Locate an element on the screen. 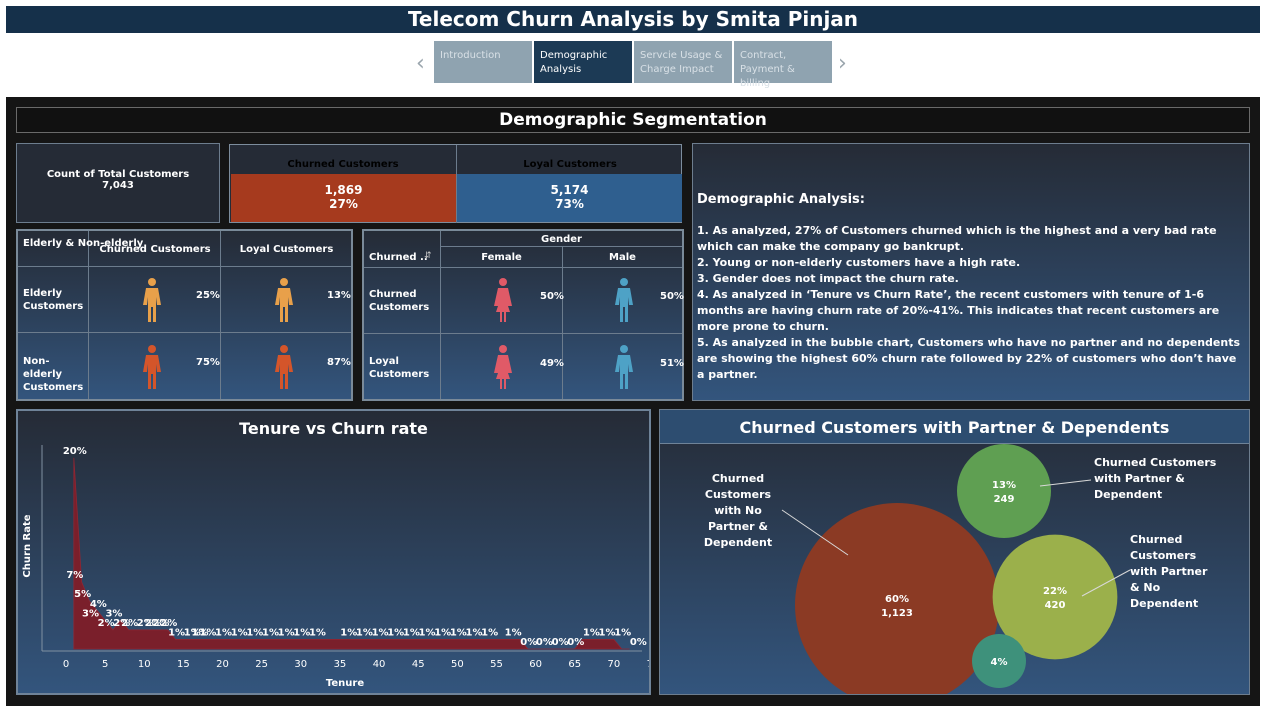 Image resolution: width=1266 pixels, height=712 pixels. nonelderly-churned-person-icon is located at coordinates (152, 367).